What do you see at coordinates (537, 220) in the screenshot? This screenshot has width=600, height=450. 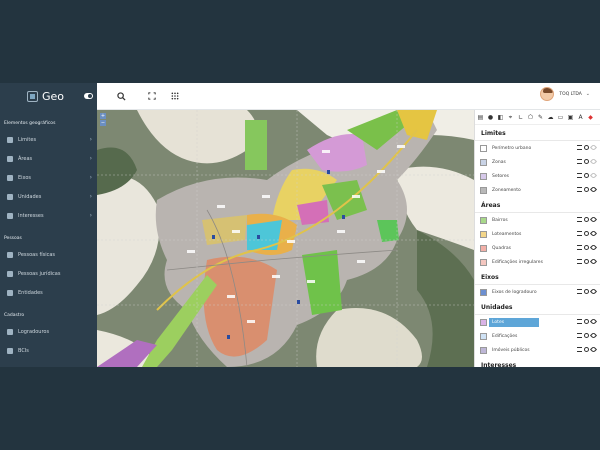 I see `layer-row: Bairros` at bounding box center [537, 220].